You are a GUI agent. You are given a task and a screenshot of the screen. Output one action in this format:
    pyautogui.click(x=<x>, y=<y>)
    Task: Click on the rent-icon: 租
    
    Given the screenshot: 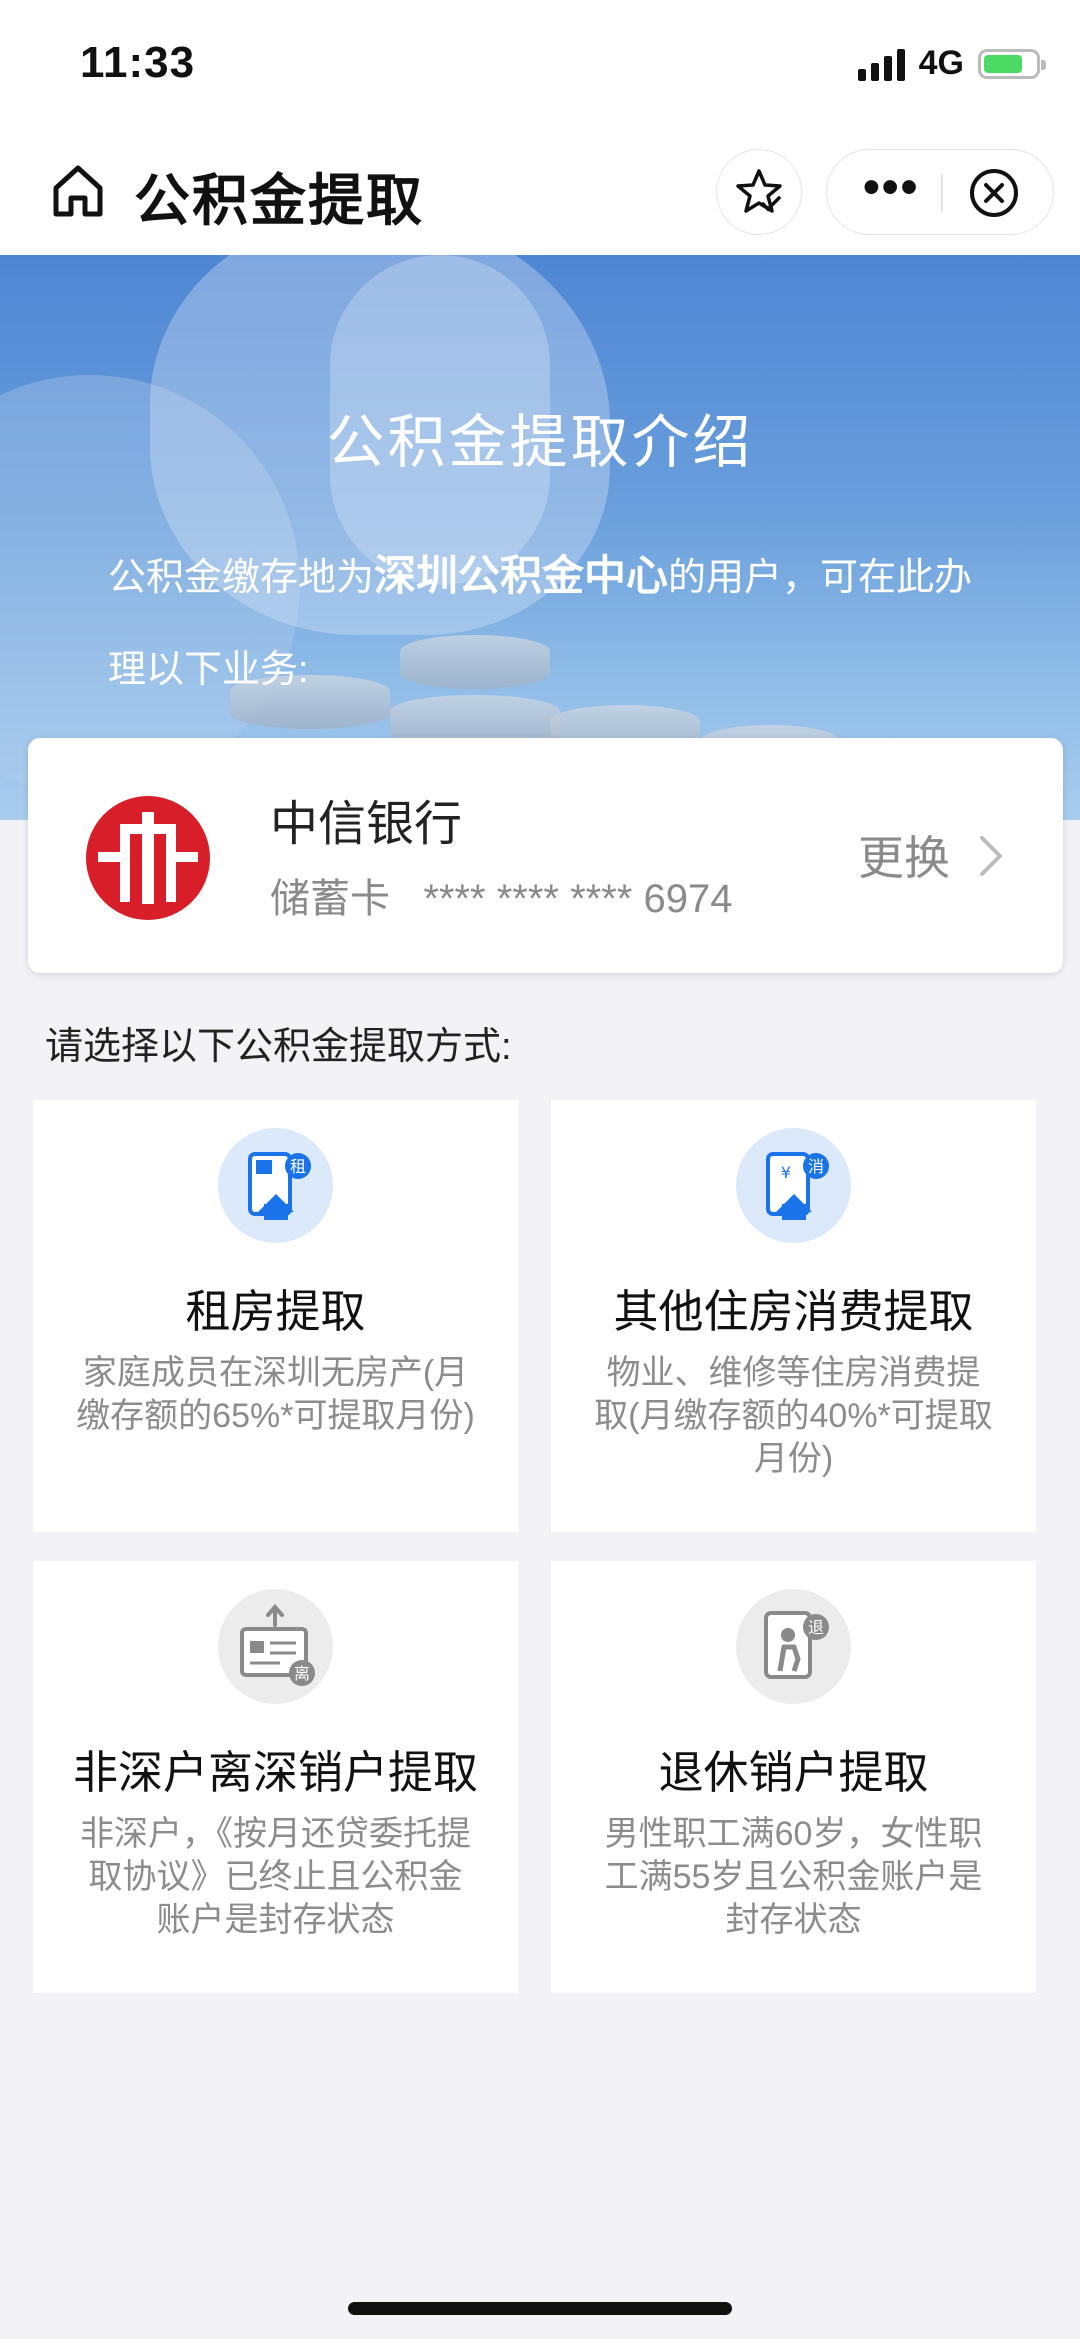 What is the action you would take?
    pyautogui.click(x=275, y=1185)
    